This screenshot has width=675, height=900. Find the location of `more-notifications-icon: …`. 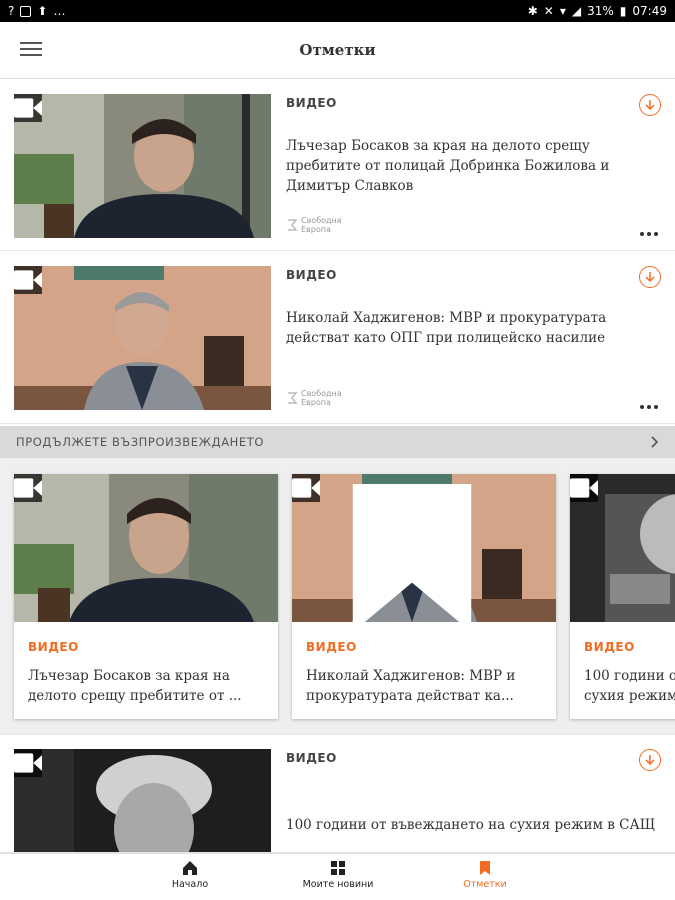

more-notifications-icon: … is located at coordinates (59, 11).